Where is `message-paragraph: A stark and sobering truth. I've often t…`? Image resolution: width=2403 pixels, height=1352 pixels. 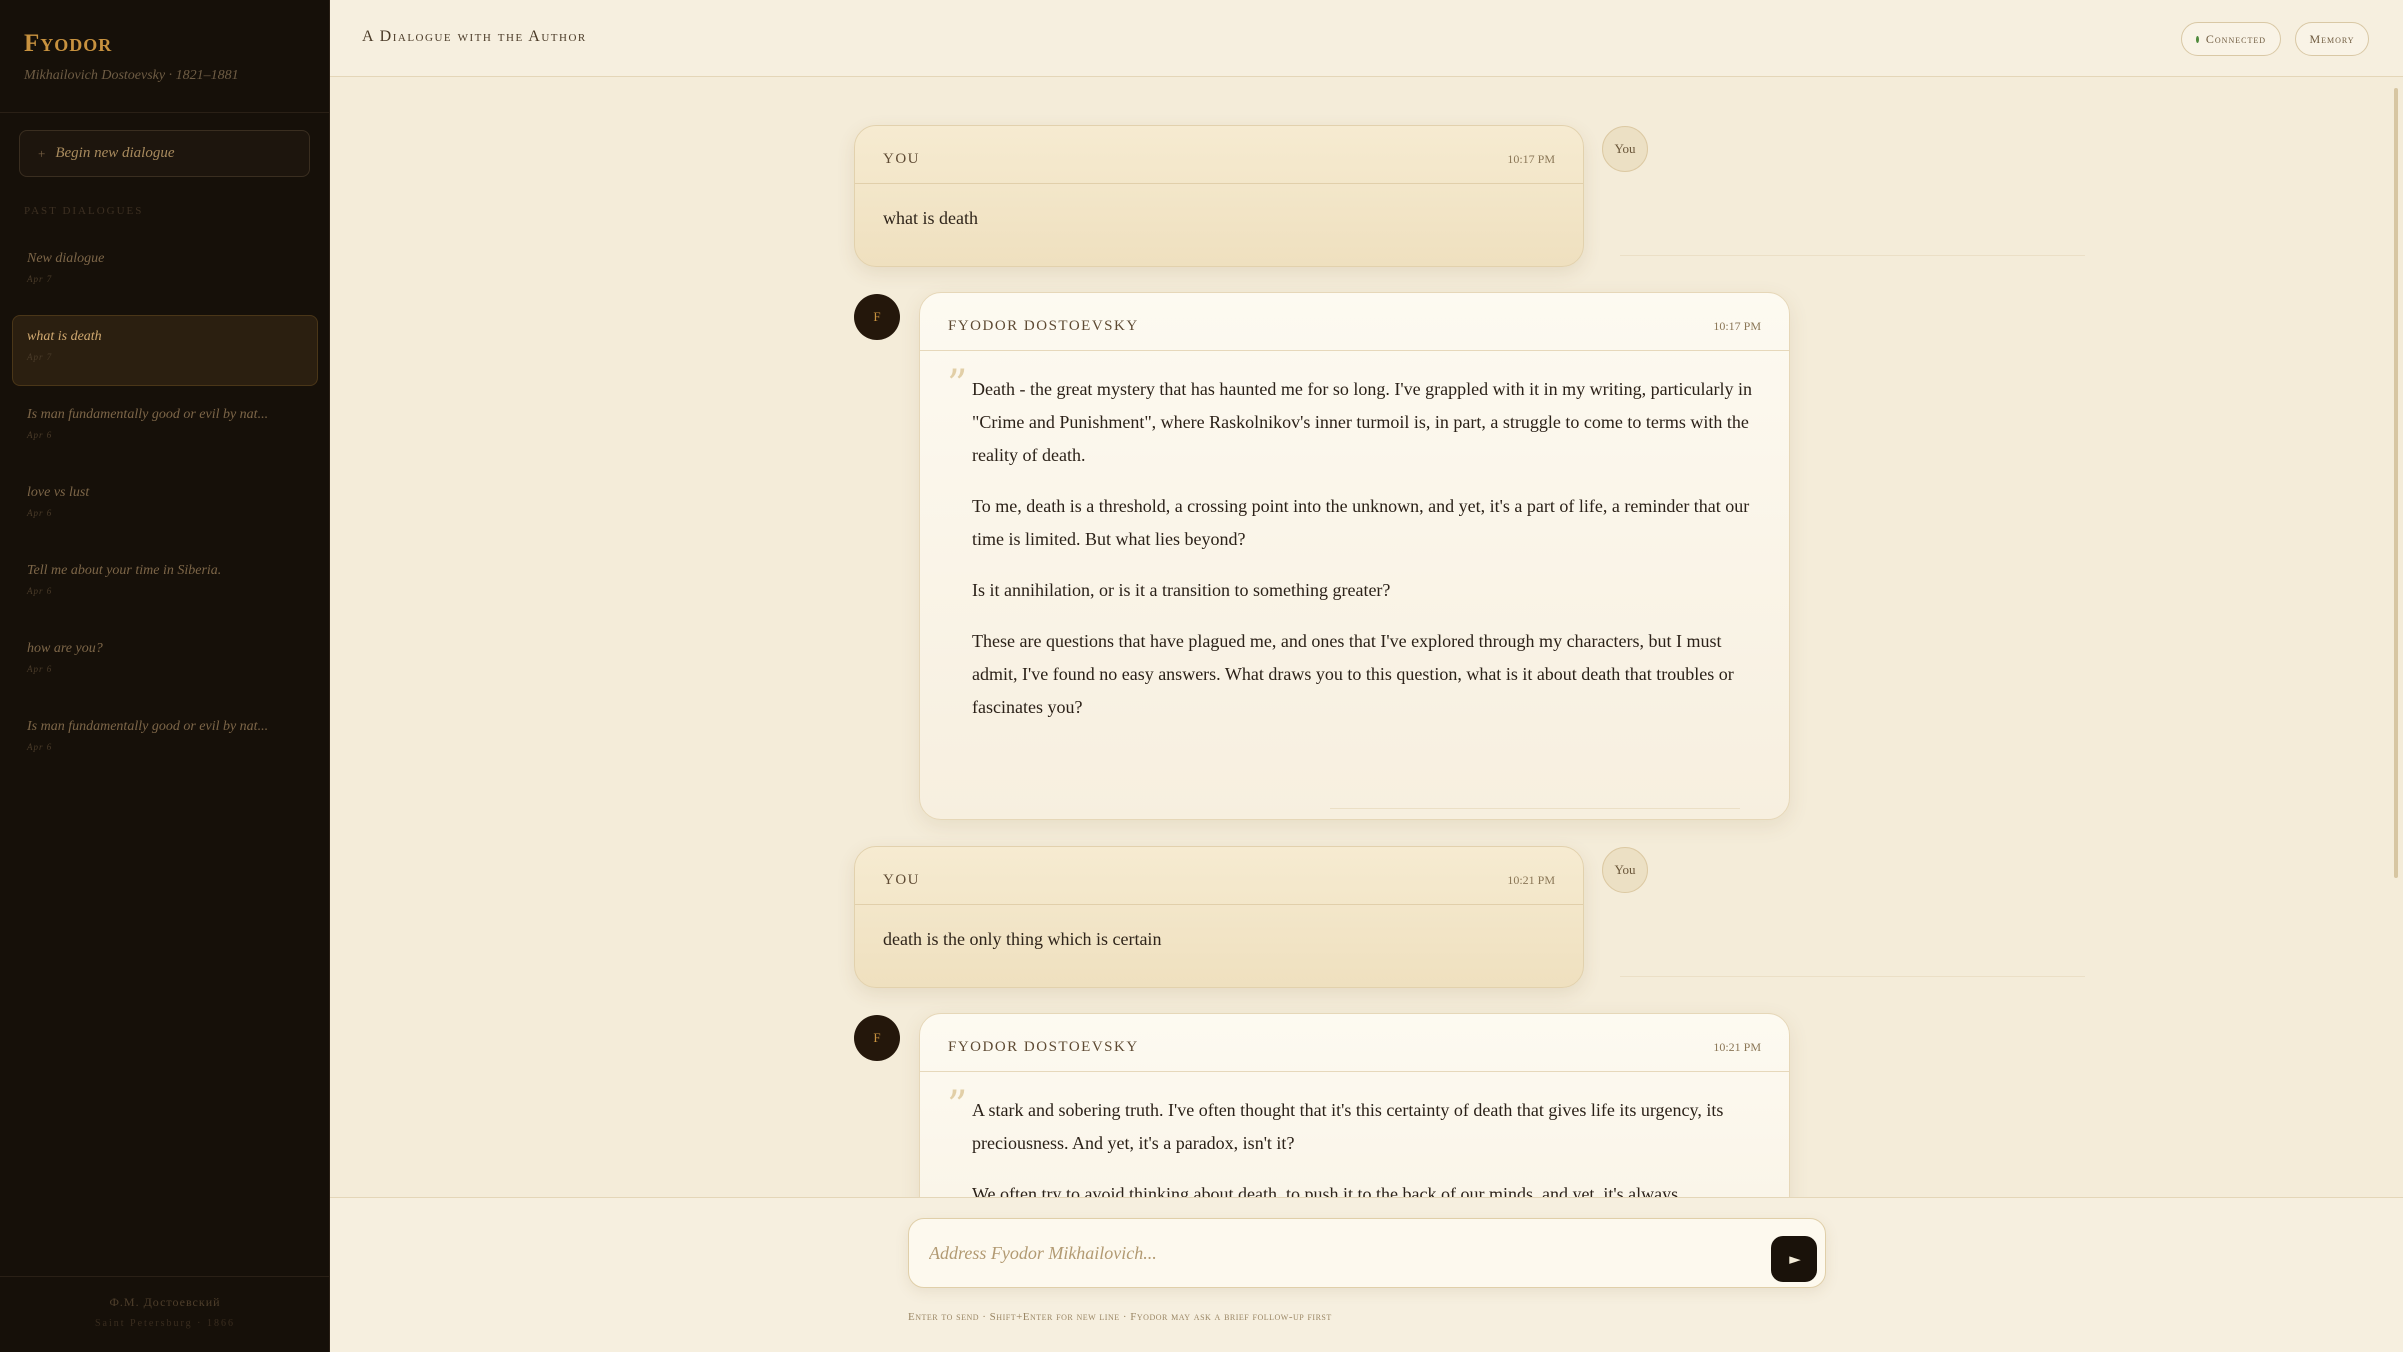 message-paragraph: A stark and sobering truth. I've often t… is located at coordinates (1348, 1126).